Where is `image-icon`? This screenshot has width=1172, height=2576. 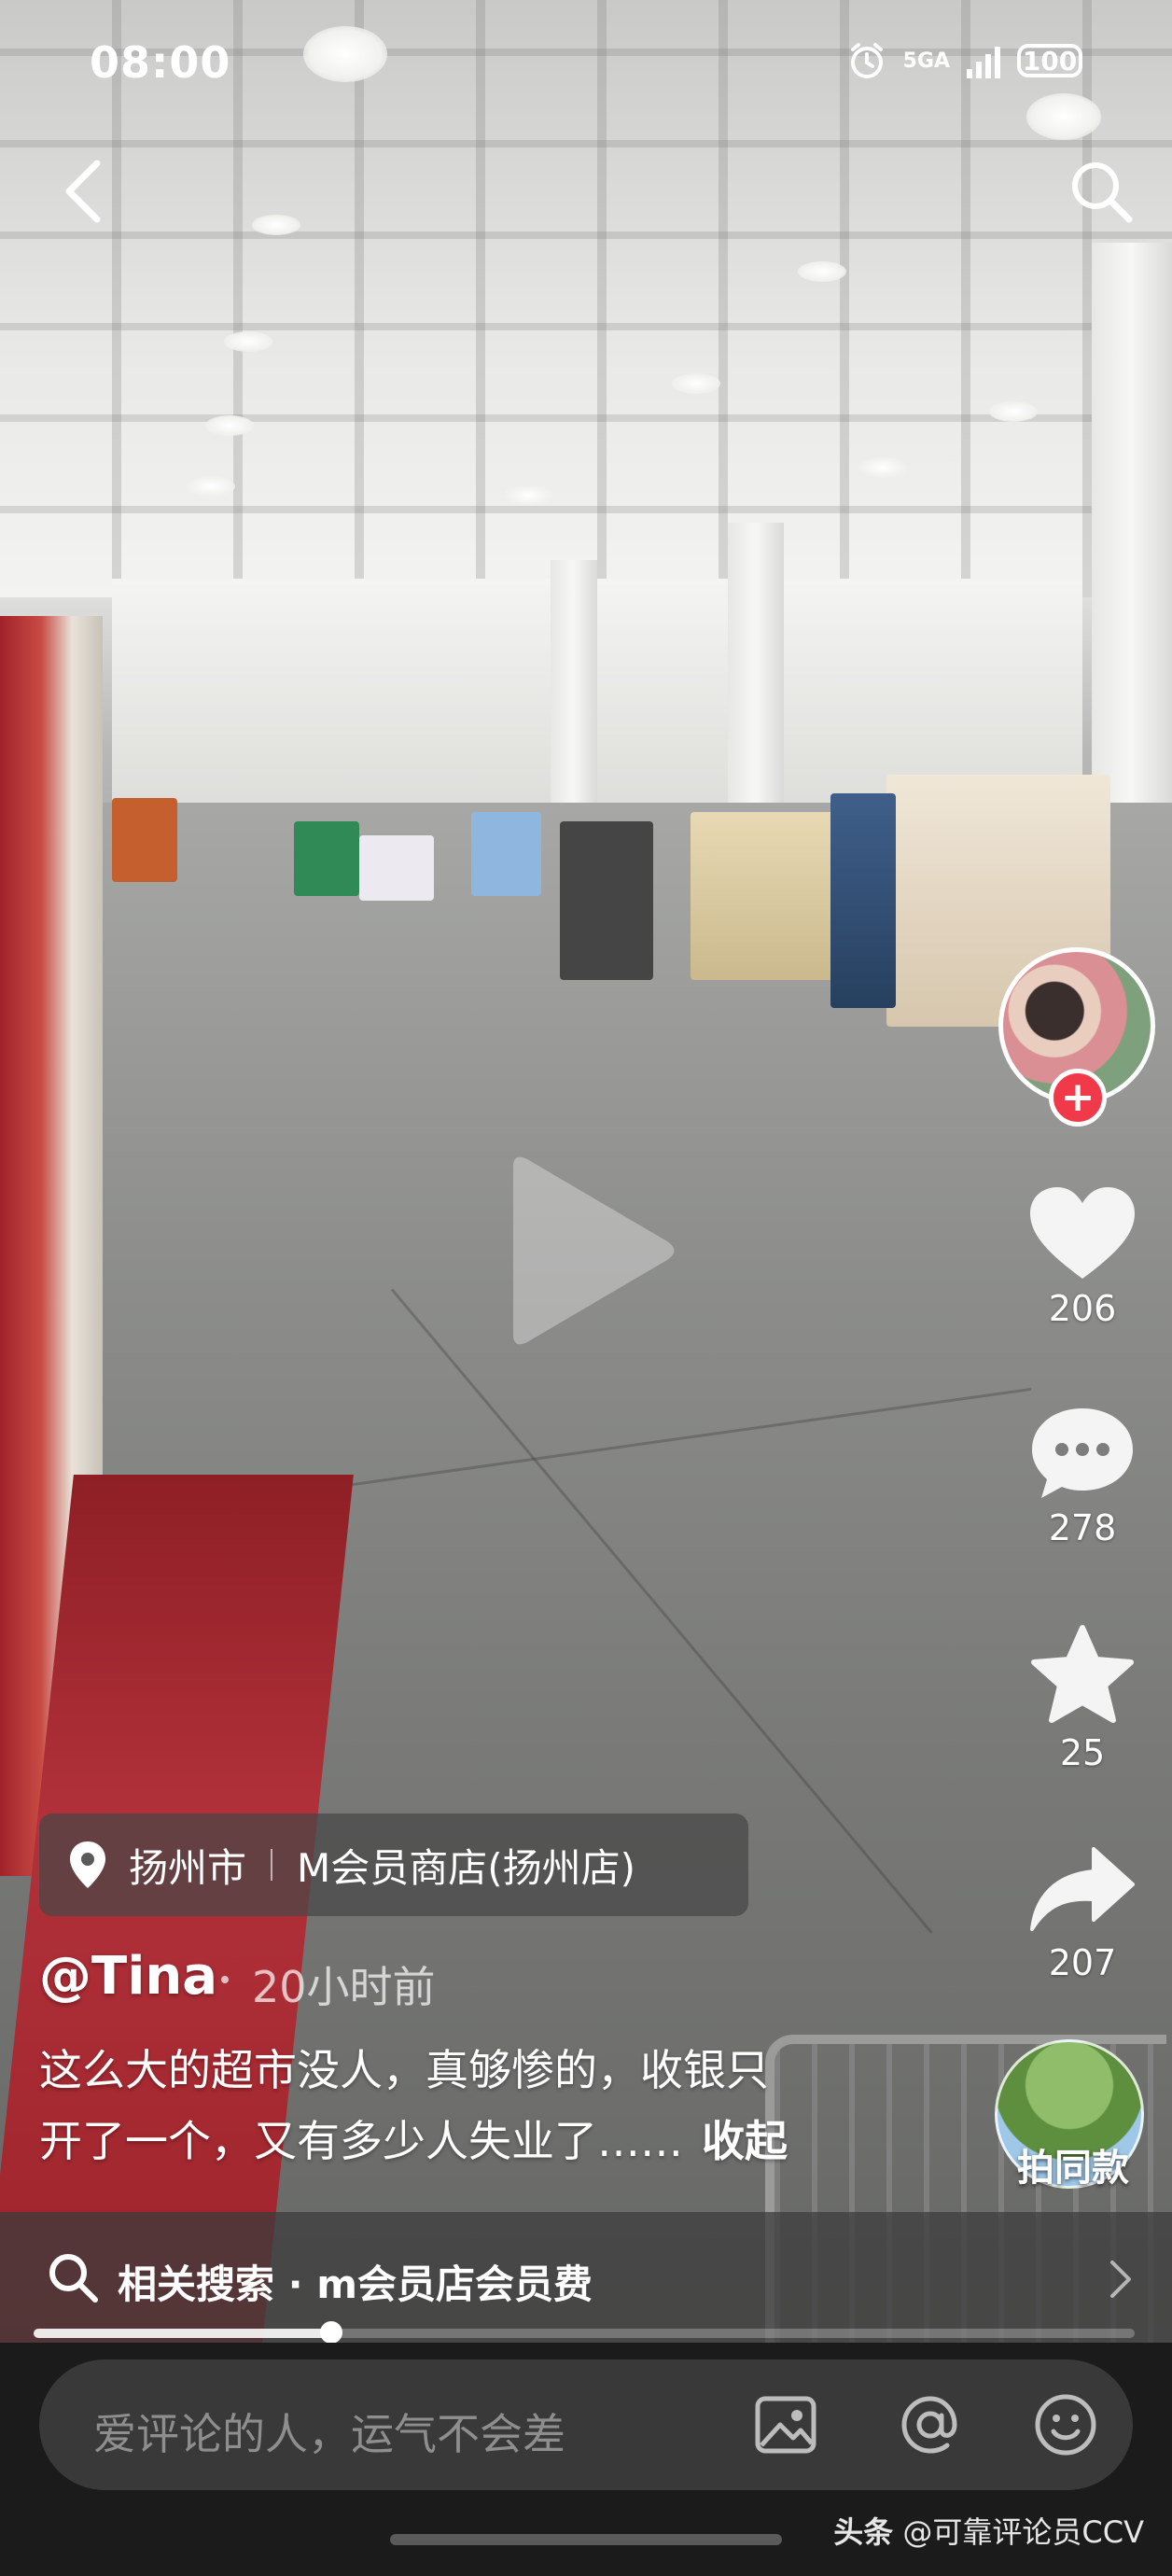 image-icon is located at coordinates (785, 2424).